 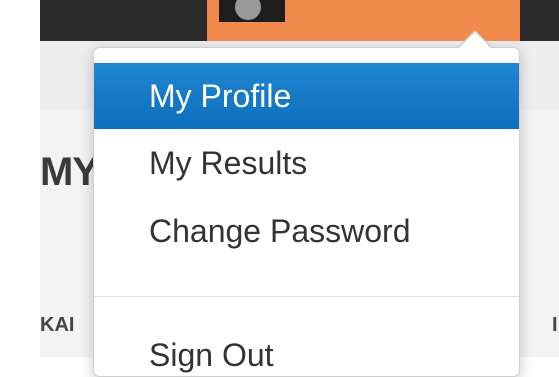 What do you see at coordinates (20, 178) in the screenshot?
I see `page-margin` at bounding box center [20, 178].